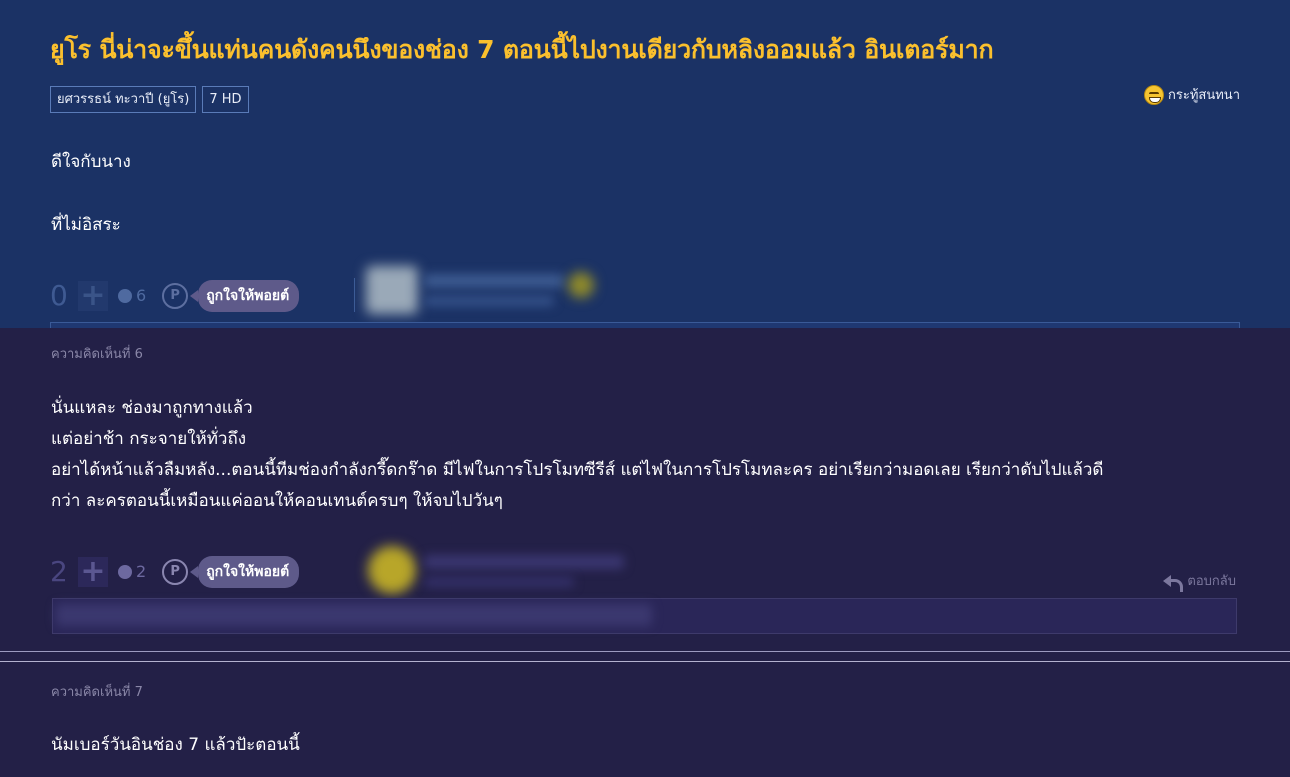 The height and width of the screenshot is (777, 1290). I want to click on reply-label: ตอบกลับ, so click(1211, 581).